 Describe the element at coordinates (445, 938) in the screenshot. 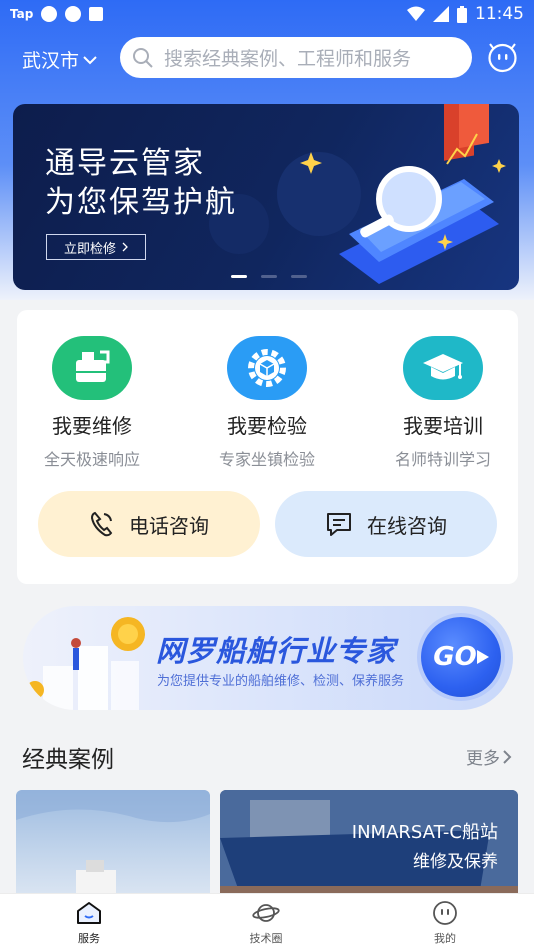

I see `nav-label: 我的` at that location.